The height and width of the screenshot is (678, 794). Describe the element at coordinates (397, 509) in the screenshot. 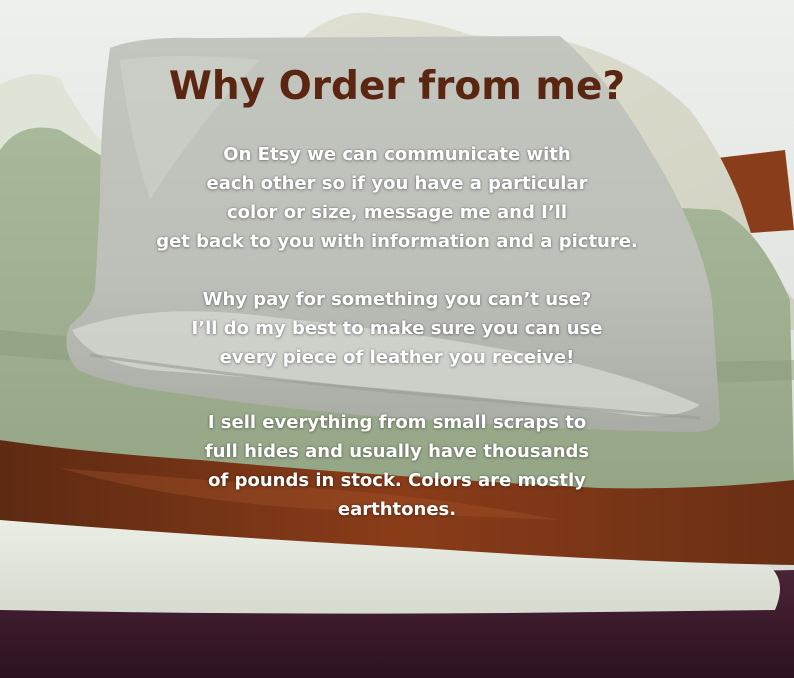

I see `text-line: earthtones.` at that location.